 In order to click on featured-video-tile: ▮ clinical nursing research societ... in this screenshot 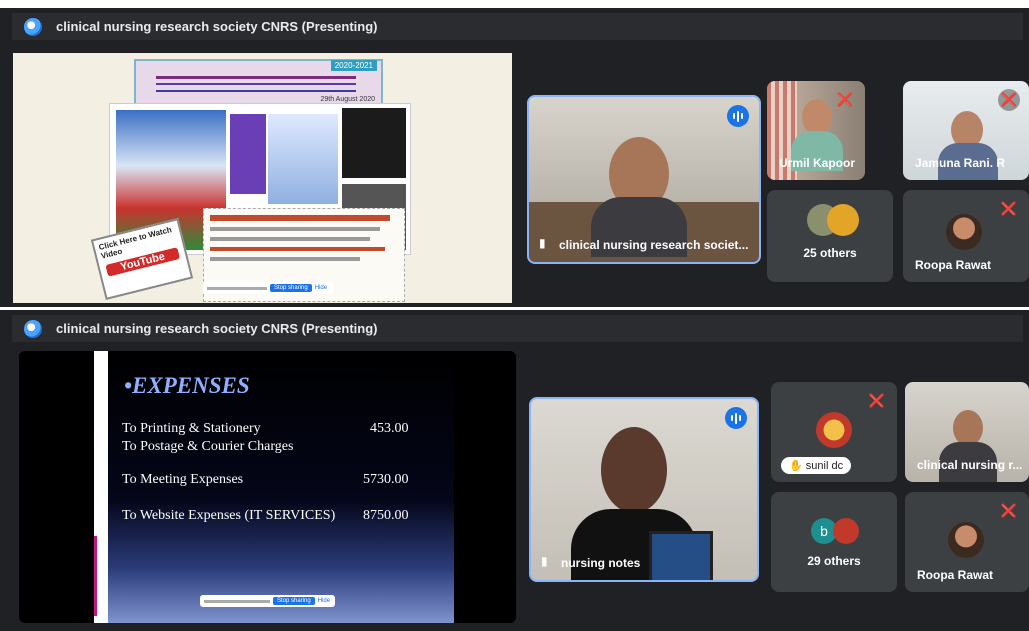, I will do `click(644, 179)`.